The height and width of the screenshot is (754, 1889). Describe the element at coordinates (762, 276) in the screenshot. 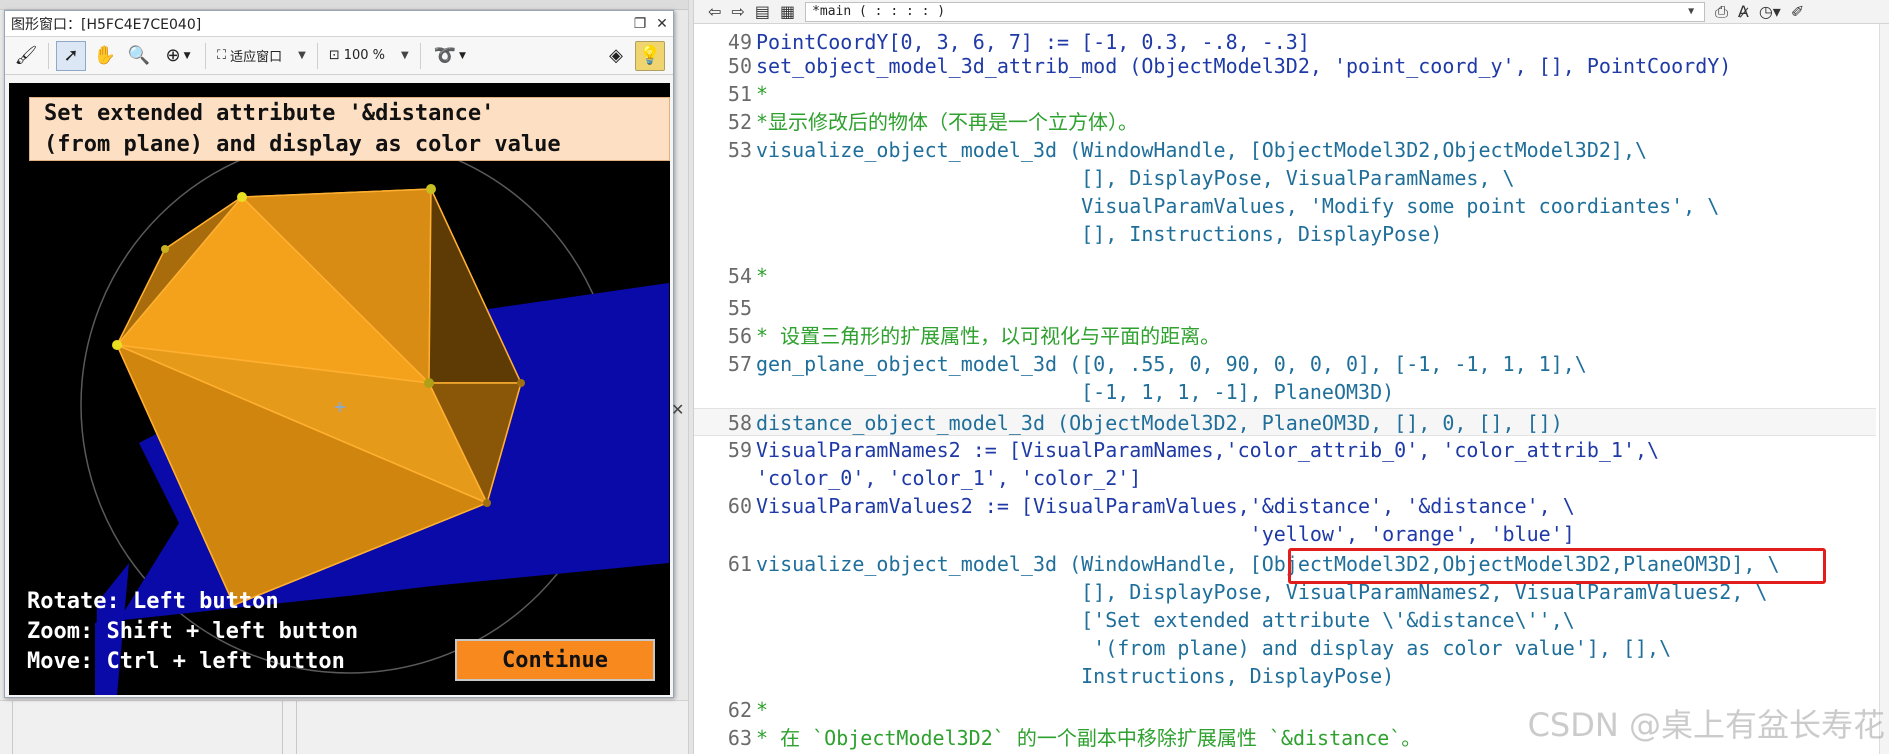

I see `code-comment: *` at that location.